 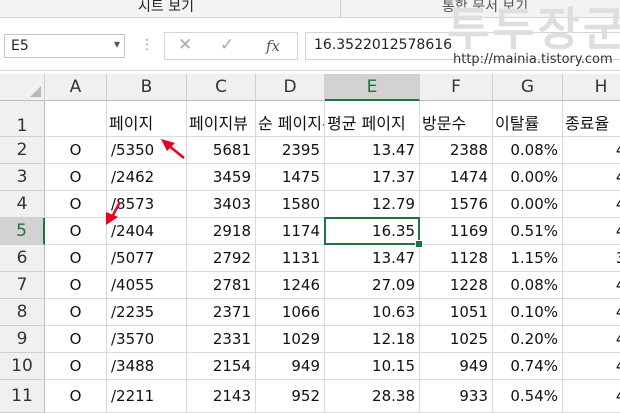 What do you see at coordinates (290, 396) in the screenshot?
I see `table-cell: 952` at bounding box center [290, 396].